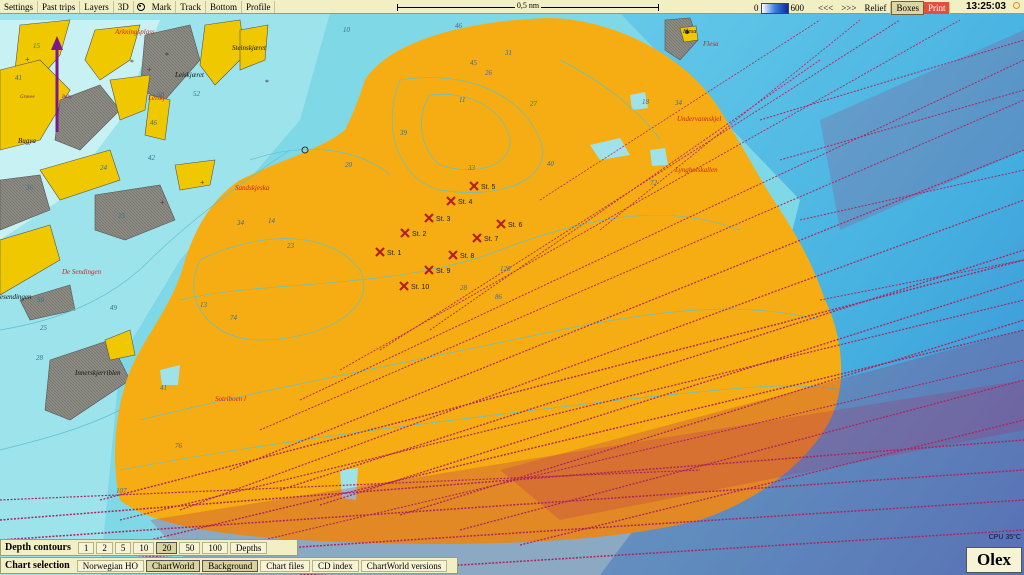  What do you see at coordinates (173, 565) in the screenshot?
I see `chart-option-chartworld: ChartWorld` at bounding box center [173, 565].